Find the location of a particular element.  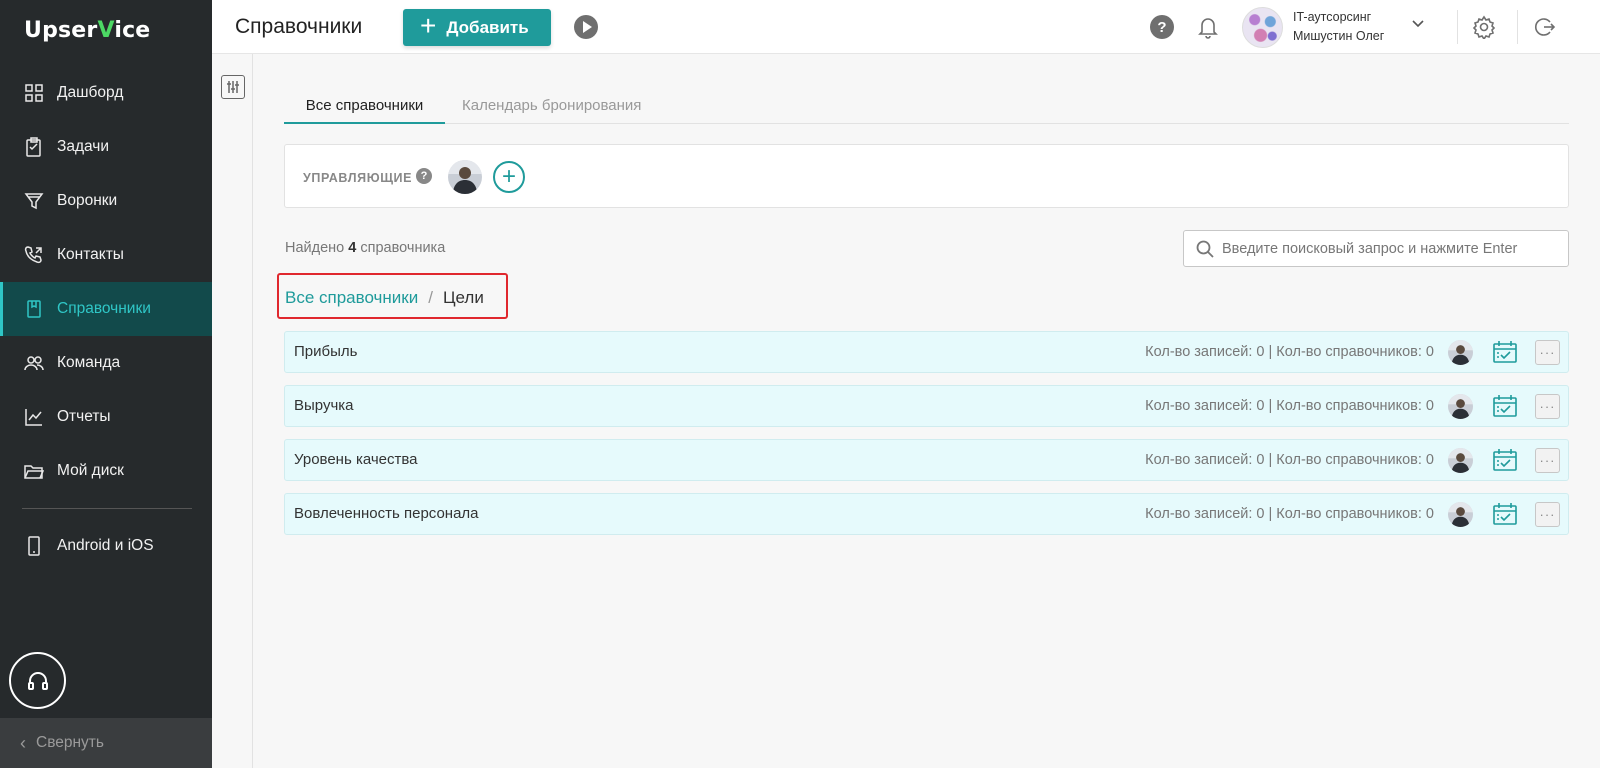

sidebar-item-funnels: Воронки is located at coordinates (106, 201).